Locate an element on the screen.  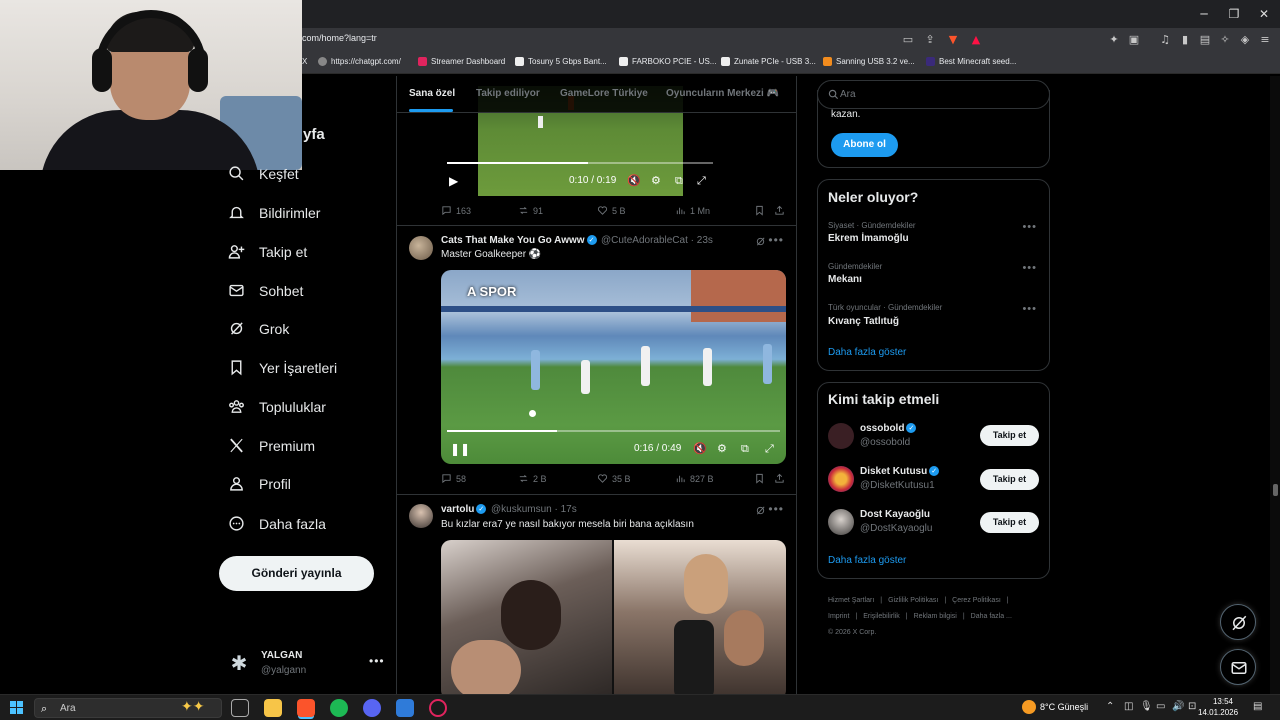
suggested-user-name: Disket Kutusu ✓ is located at coordinates (900, 471).